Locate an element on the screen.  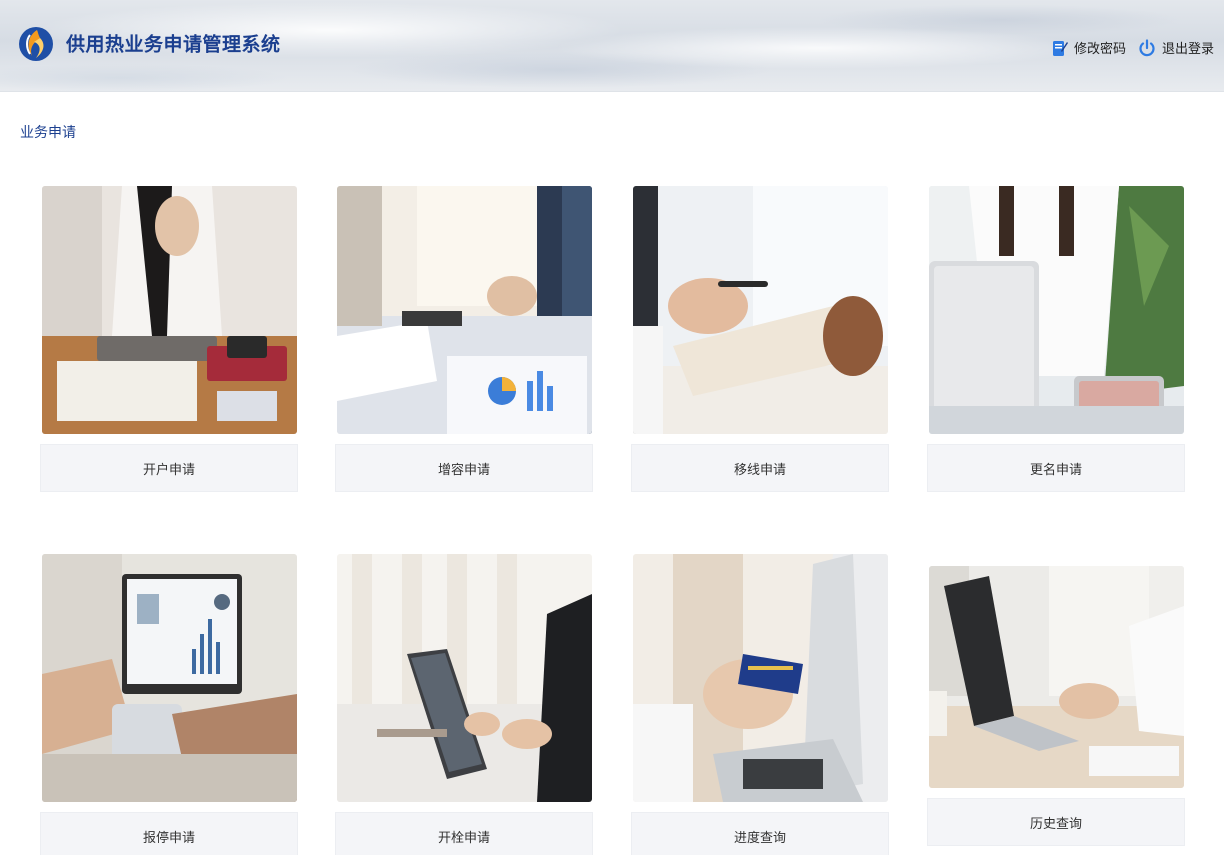
card-line-relocation: 移线申请 is located at coordinates (760, 339).